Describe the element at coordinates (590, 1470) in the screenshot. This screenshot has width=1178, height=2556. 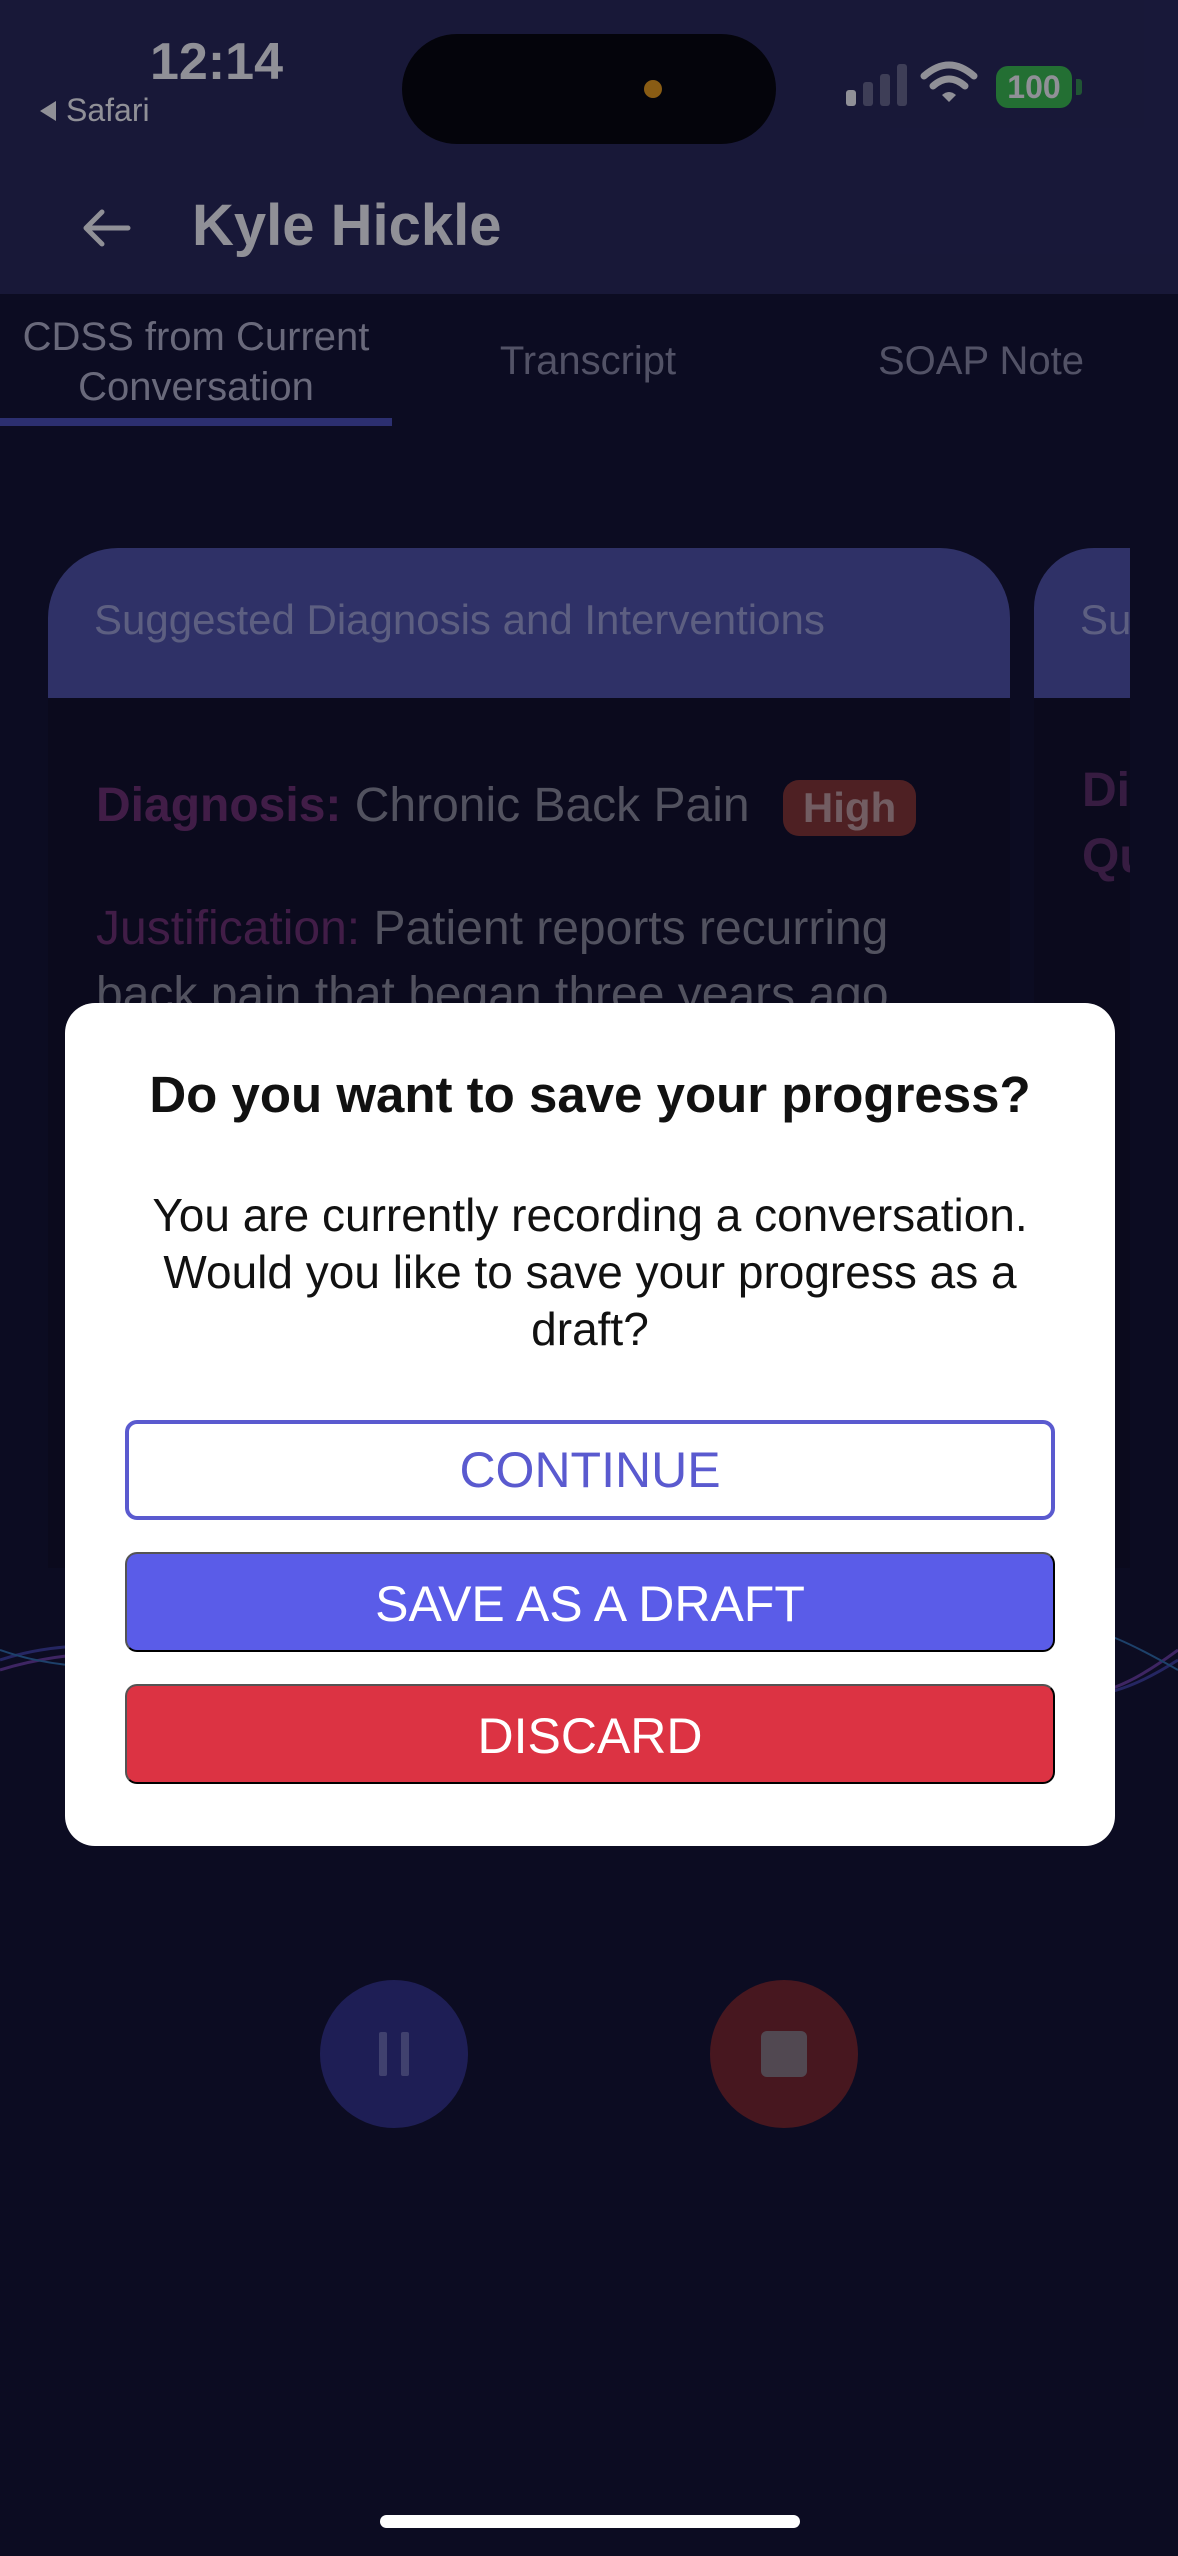
I see `continue-button: CONTINUE` at that location.